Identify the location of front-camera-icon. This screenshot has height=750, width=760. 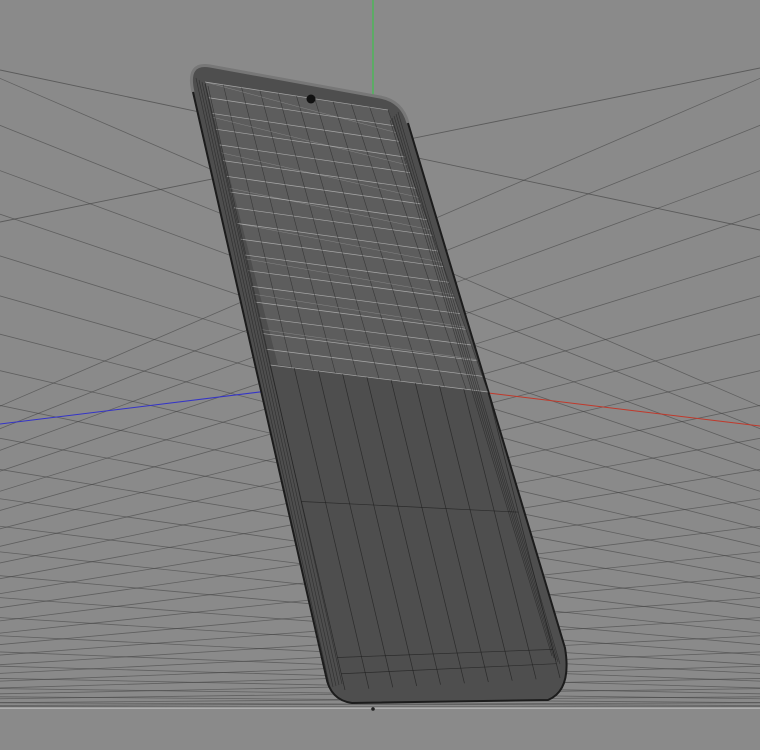
(311, 99).